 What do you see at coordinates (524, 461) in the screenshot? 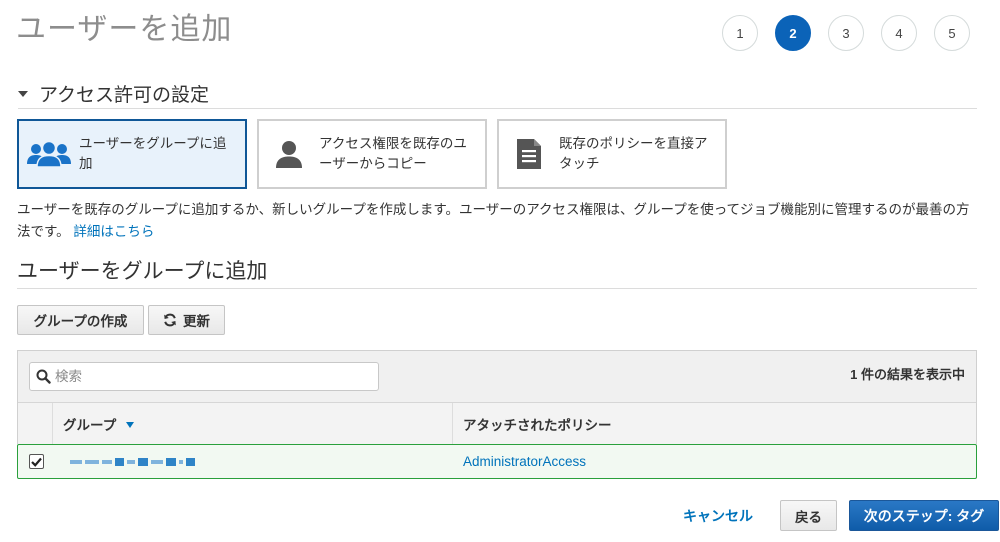
I see `policy-link: AdministratorAccess` at bounding box center [524, 461].